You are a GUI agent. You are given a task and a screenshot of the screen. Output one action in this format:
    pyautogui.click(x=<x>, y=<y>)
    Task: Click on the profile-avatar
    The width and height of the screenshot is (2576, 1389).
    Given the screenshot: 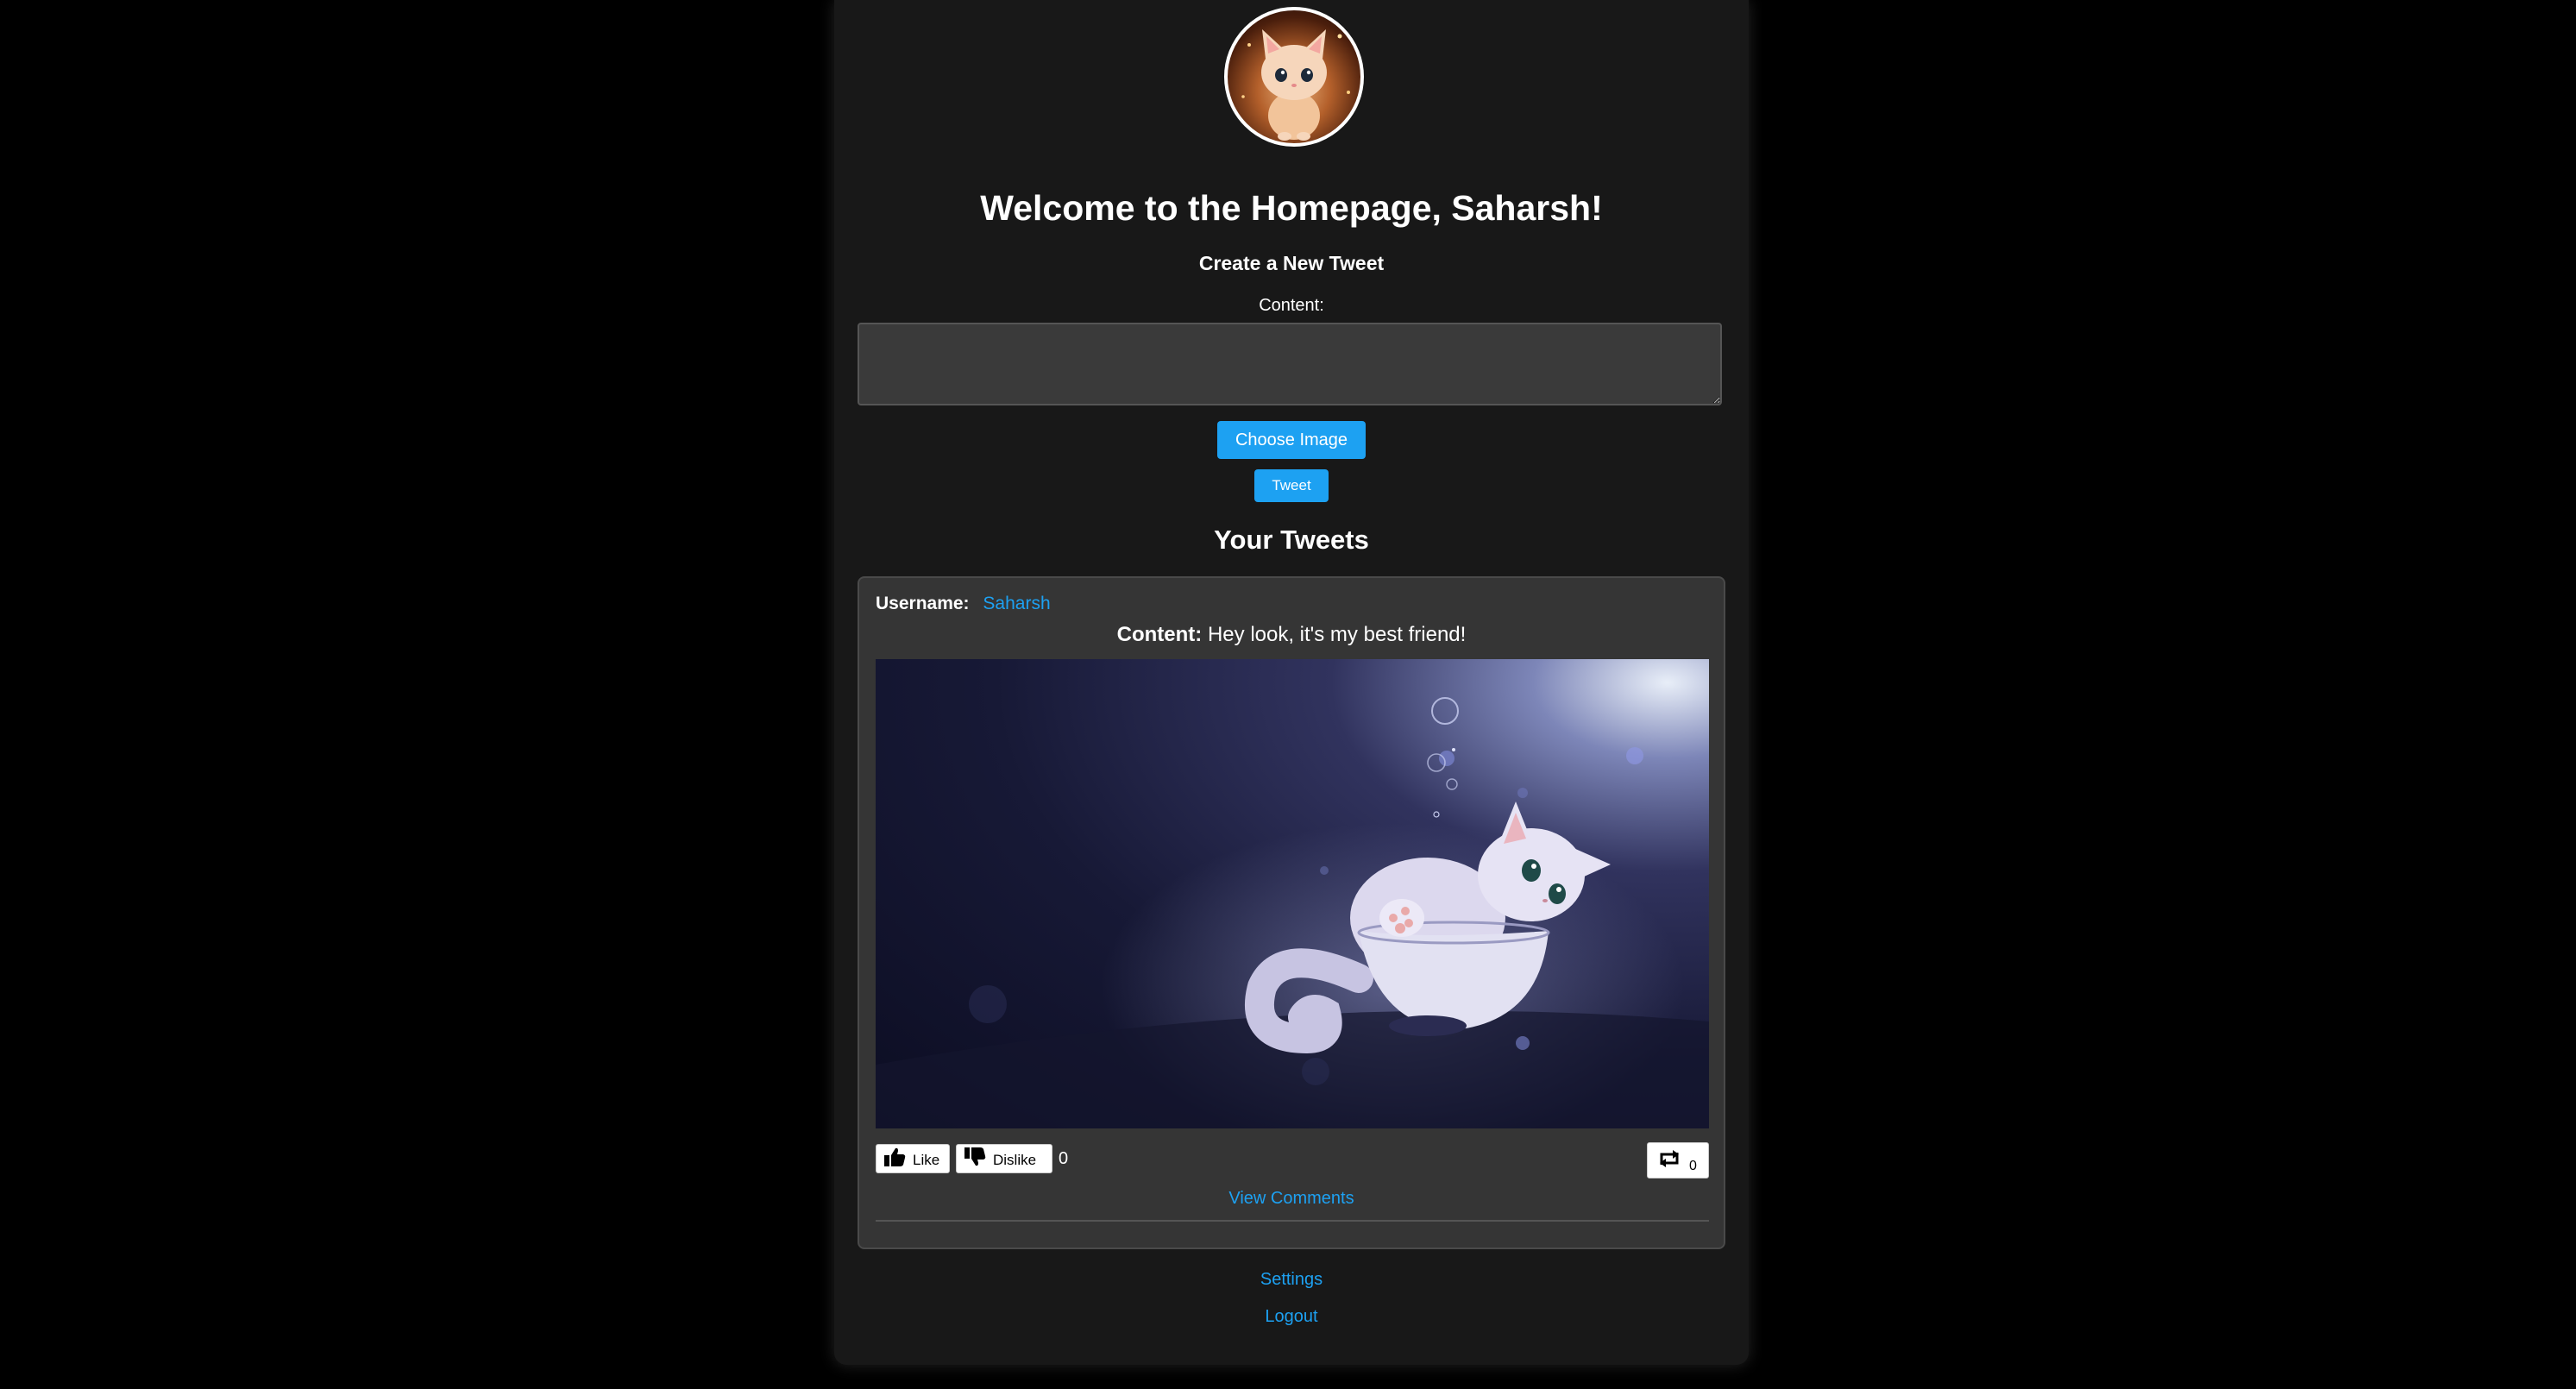 What is the action you would take?
    pyautogui.click(x=1294, y=77)
    